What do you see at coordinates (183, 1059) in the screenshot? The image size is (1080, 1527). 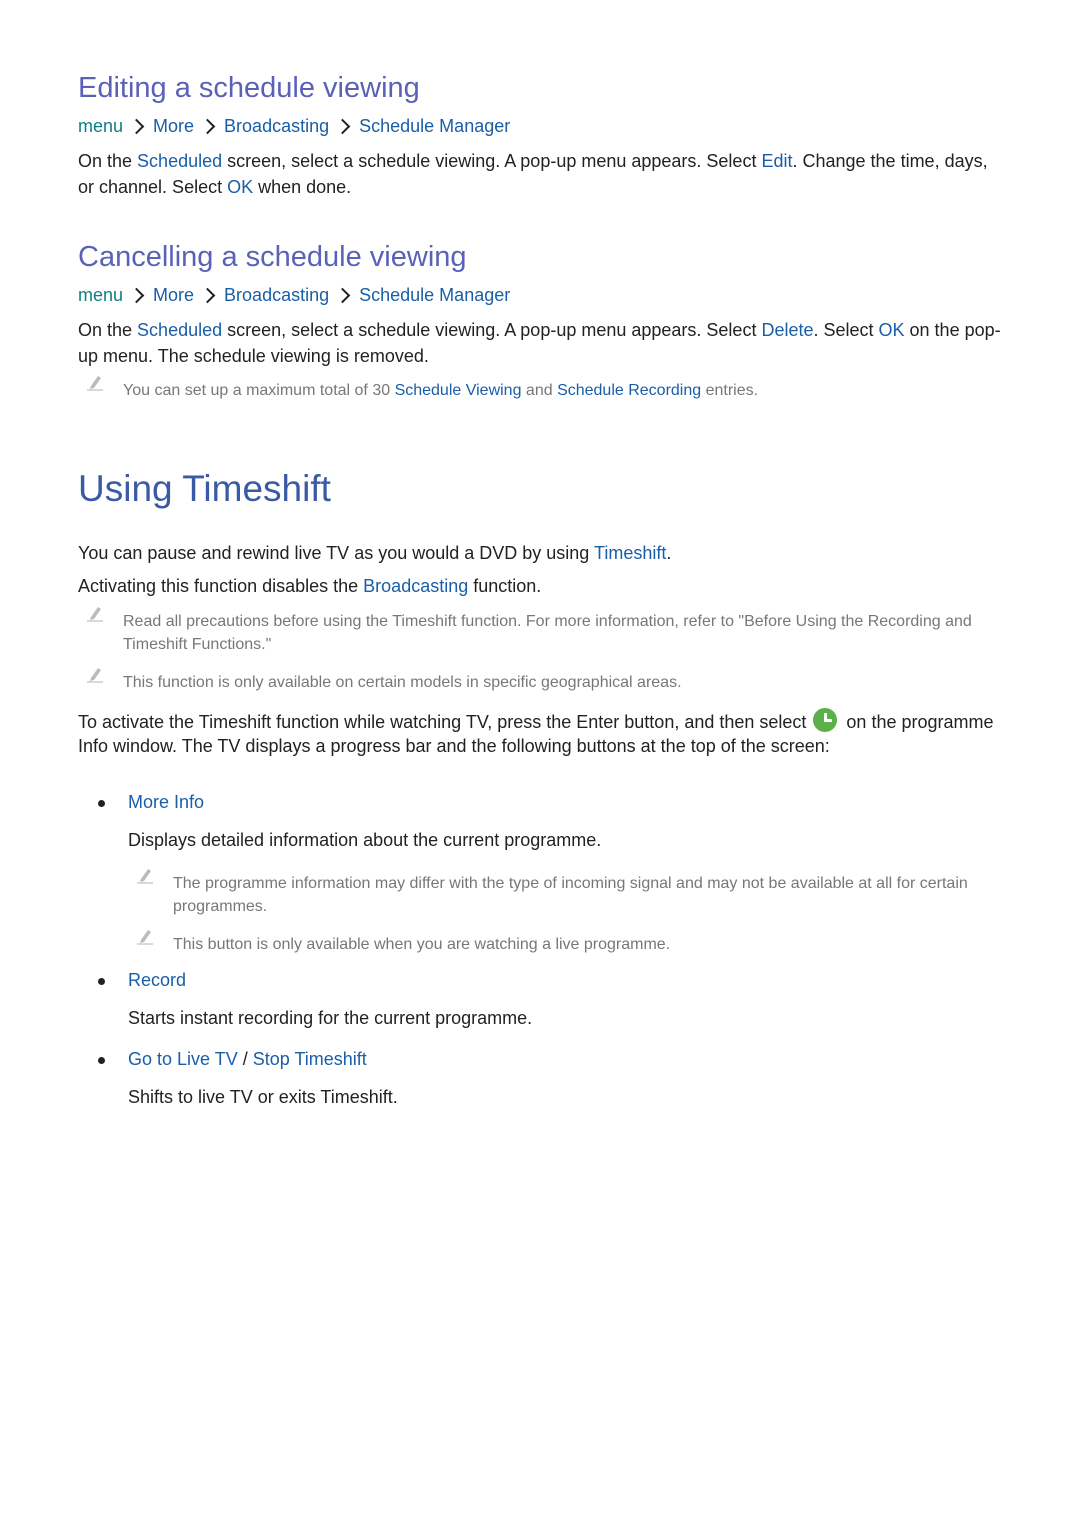 I see `link-go-to-live-tv: Go to Live TV` at bounding box center [183, 1059].